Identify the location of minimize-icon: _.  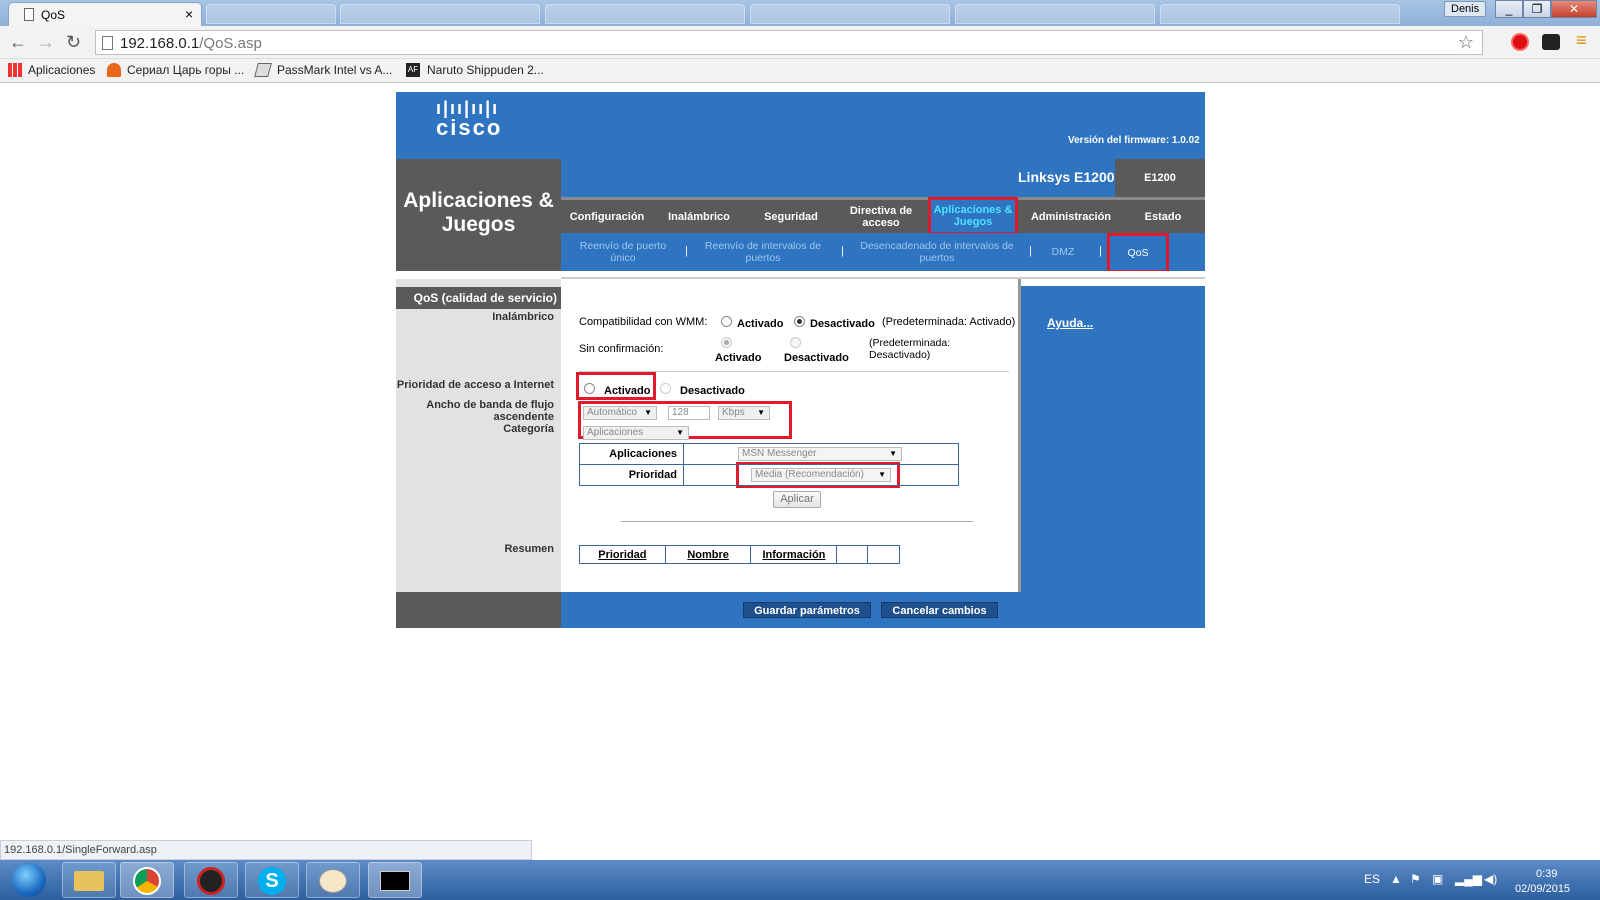
(1509, 9).